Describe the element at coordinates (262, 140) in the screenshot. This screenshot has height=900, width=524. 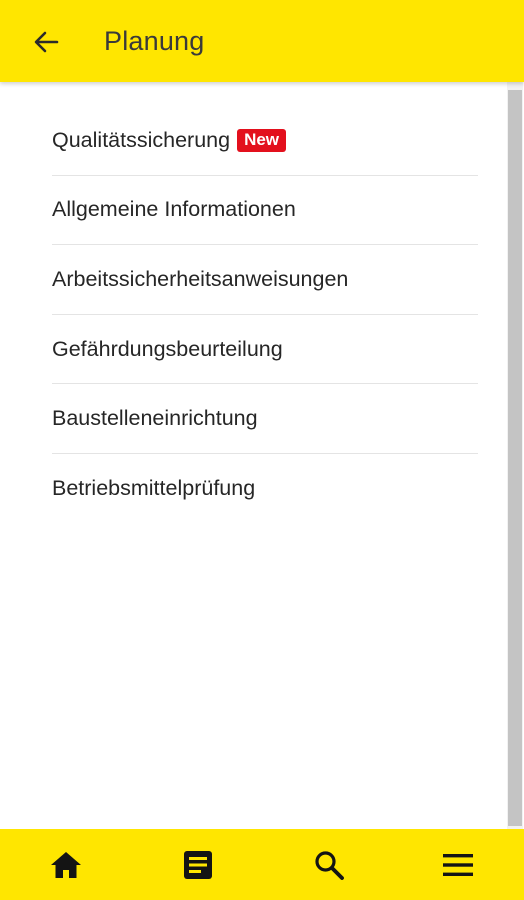
I see `new-badge: New` at that location.